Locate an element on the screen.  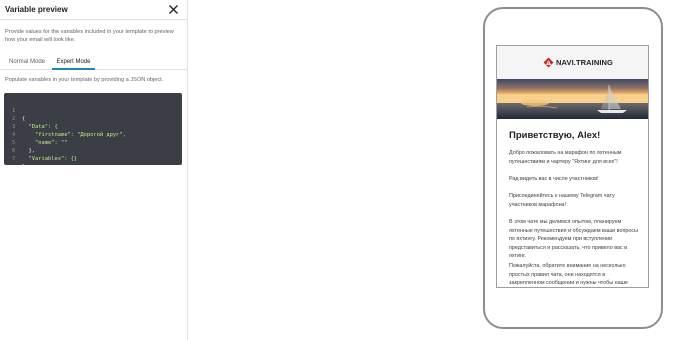
code-line: 4 "name": "" is located at coordinates (93, 134).